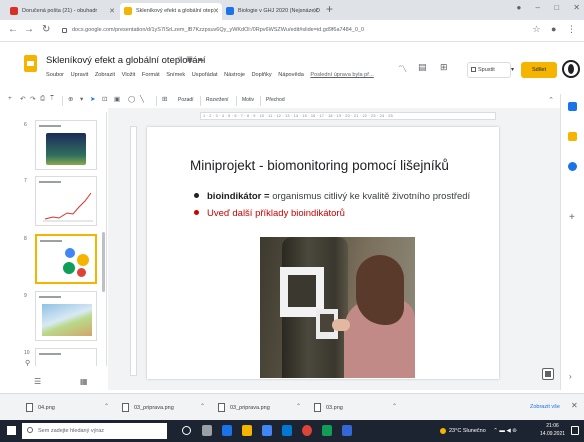 The width and height of the screenshot is (584, 442). What do you see at coordinates (92, 99) in the screenshot?
I see `select-cursor-icon: ➤` at bounding box center [92, 99].